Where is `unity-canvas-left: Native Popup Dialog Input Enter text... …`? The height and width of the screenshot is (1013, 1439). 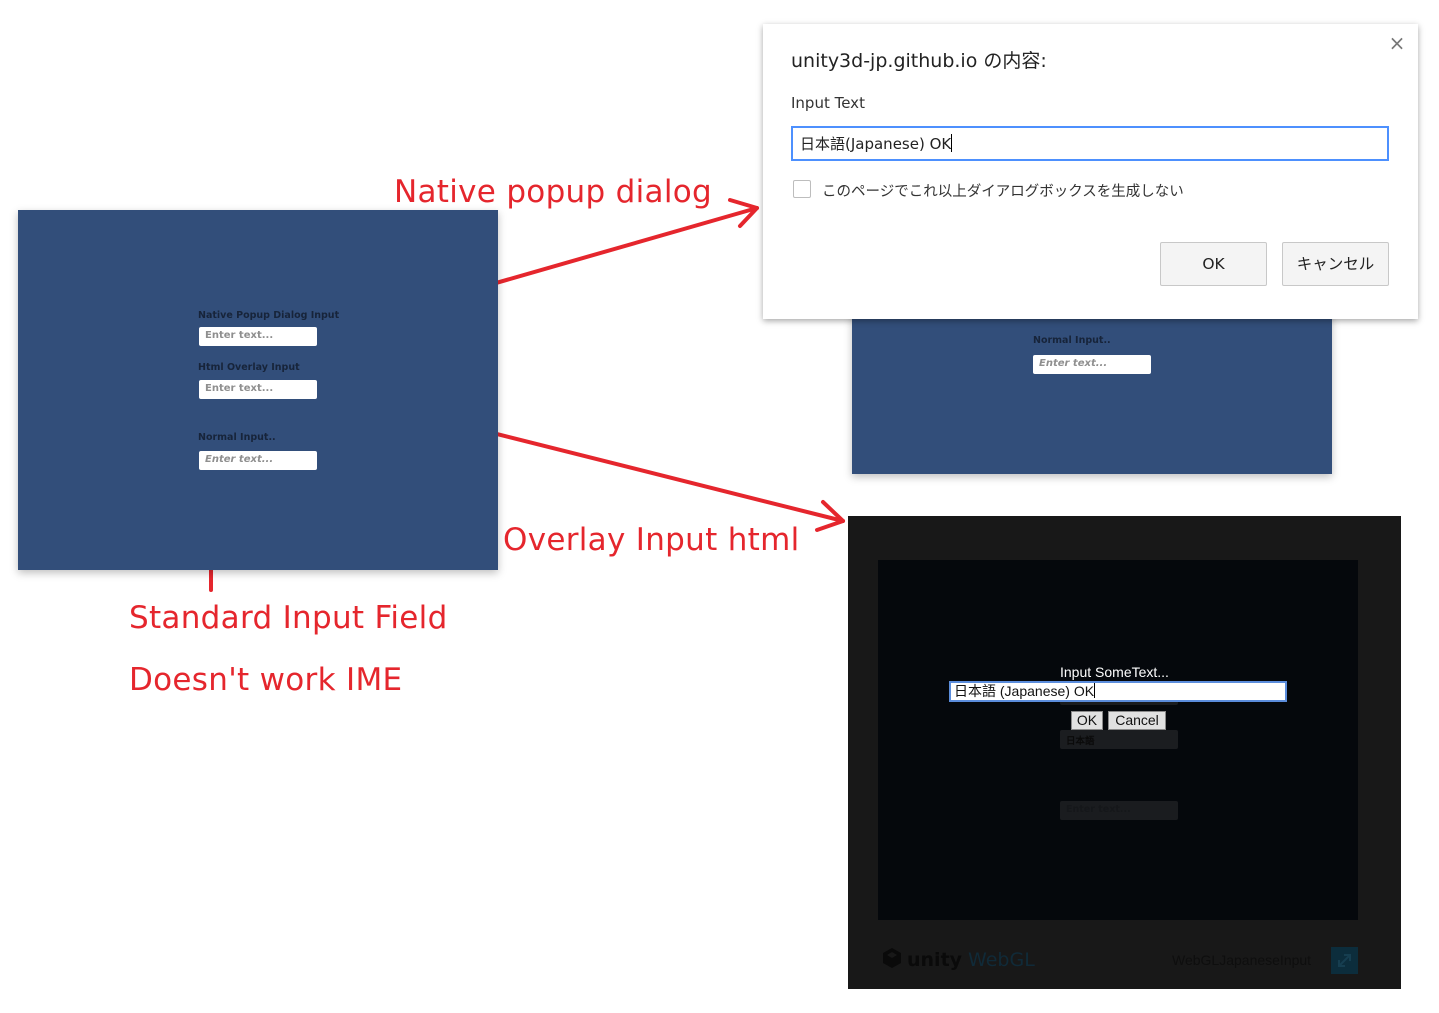
unity-canvas-left: Native Popup Dialog Input Enter text... … is located at coordinates (258, 390).